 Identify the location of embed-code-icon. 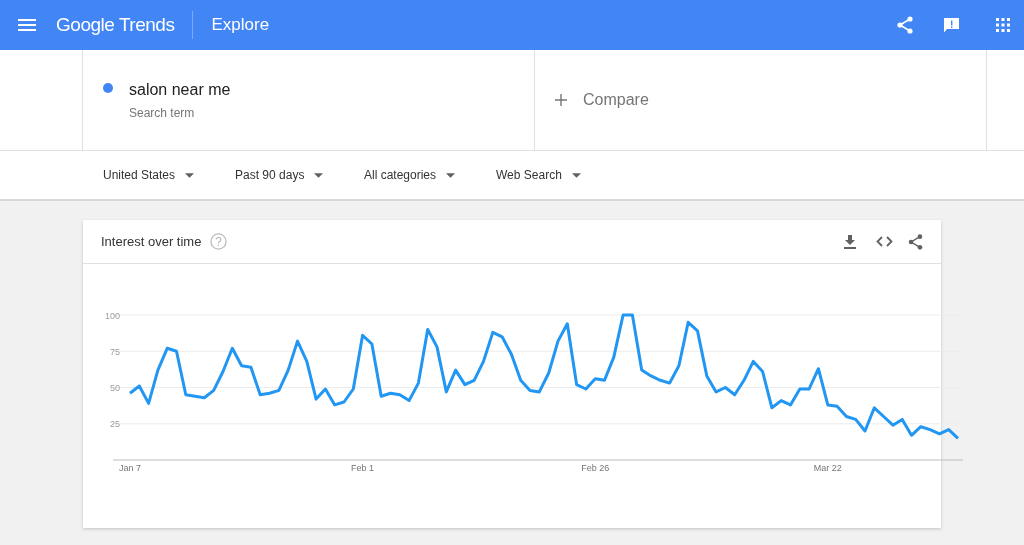
(884, 241).